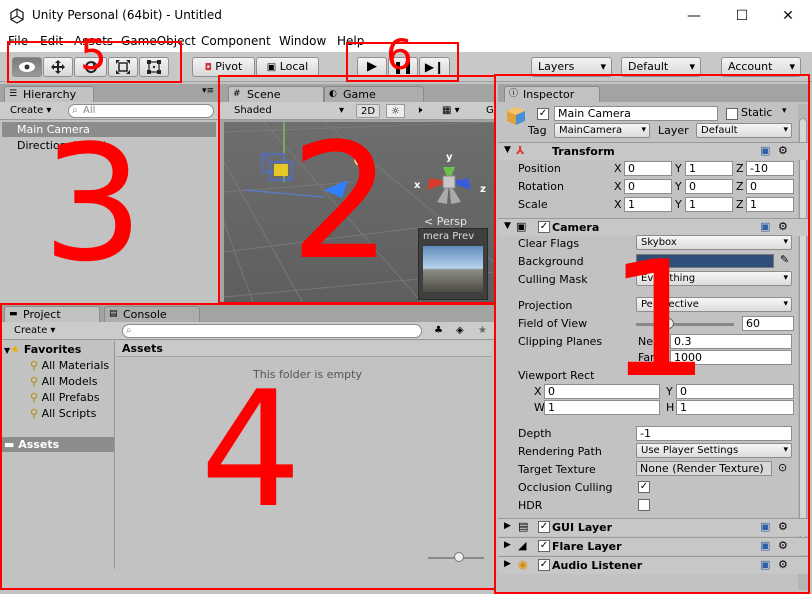 This screenshot has width=812, height=594. What do you see at coordinates (58, 67) in the screenshot?
I see `move-tool-button` at bounding box center [58, 67].